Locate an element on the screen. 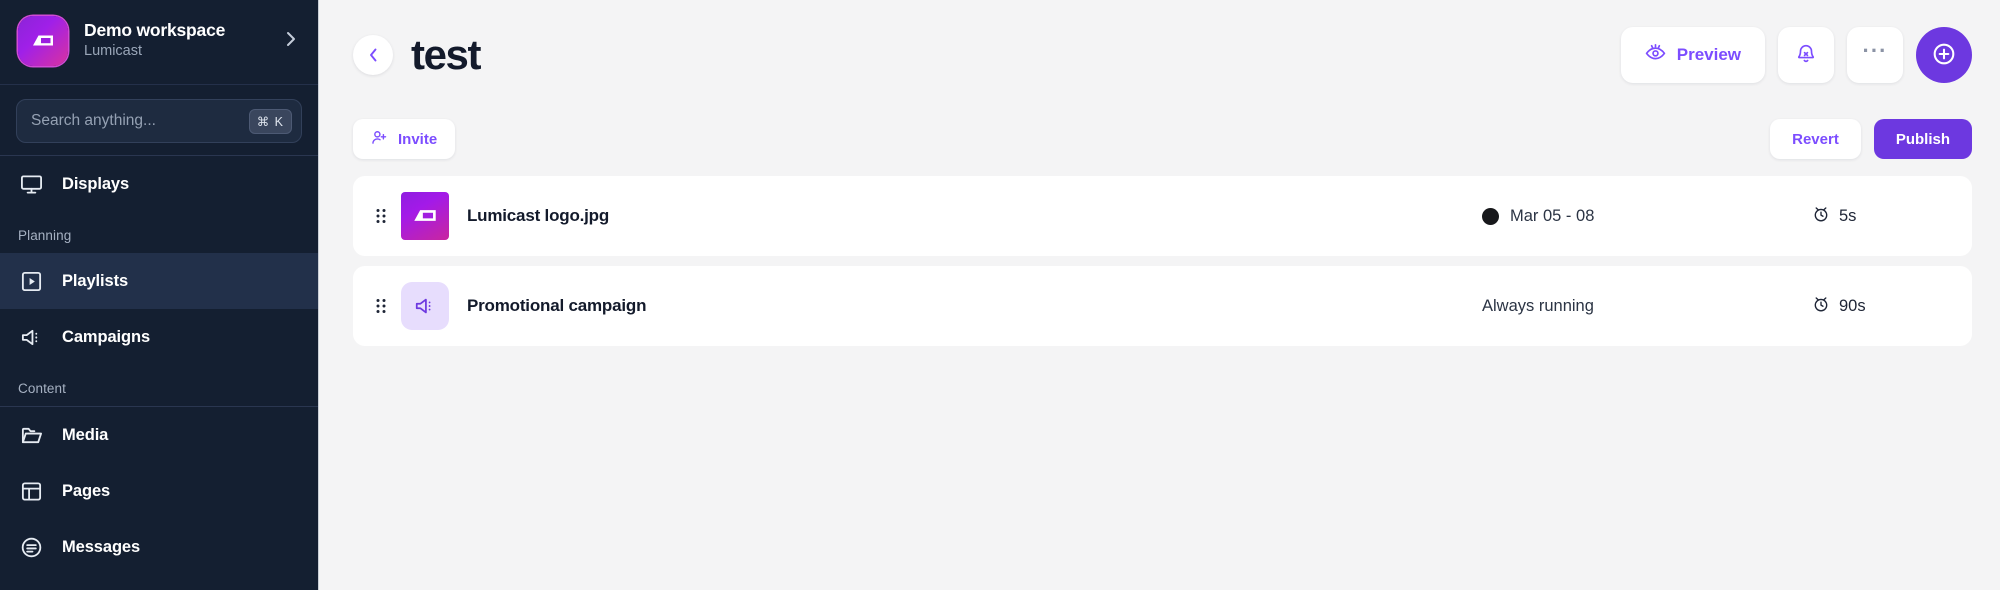 This screenshot has width=2000, height=590. preview-button: Preview is located at coordinates (1692, 55).